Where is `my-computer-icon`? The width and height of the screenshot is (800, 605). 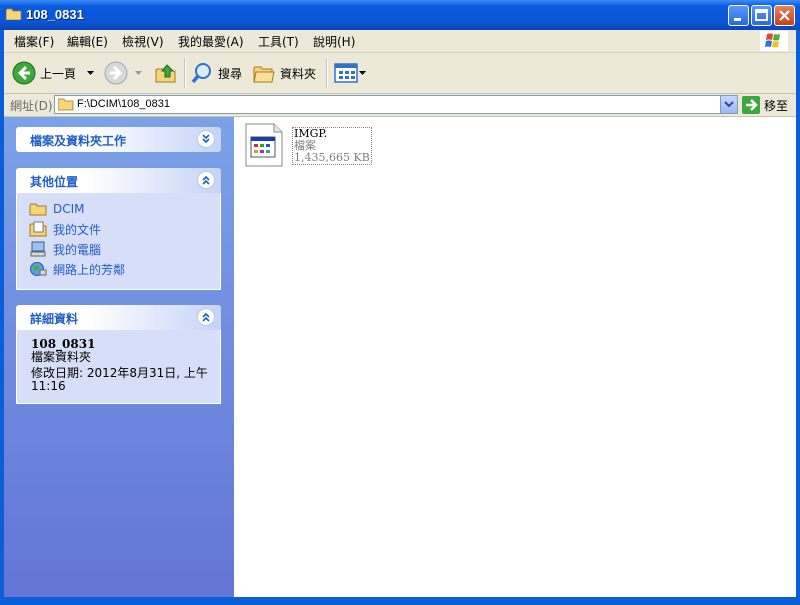 my-computer-icon is located at coordinates (38, 249).